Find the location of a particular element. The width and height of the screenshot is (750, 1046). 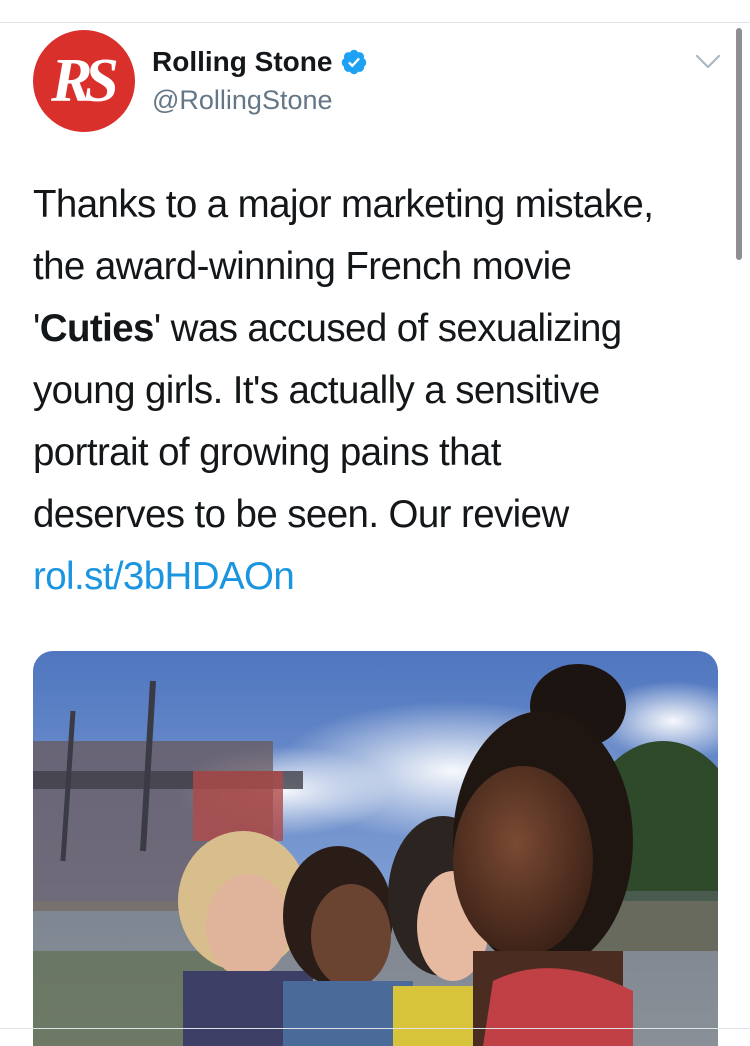

name-row: Rolling Stone is located at coordinates (260, 62).